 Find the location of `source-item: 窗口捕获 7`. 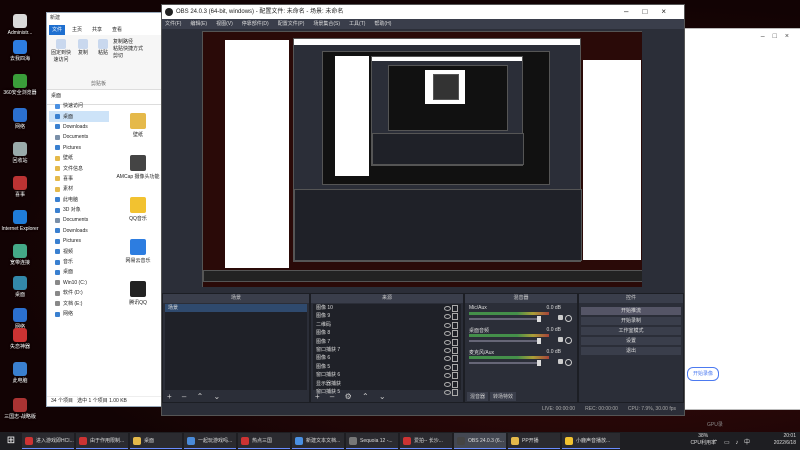

source-item: 窗口捕获 7 is located at coordinates (387, 350).